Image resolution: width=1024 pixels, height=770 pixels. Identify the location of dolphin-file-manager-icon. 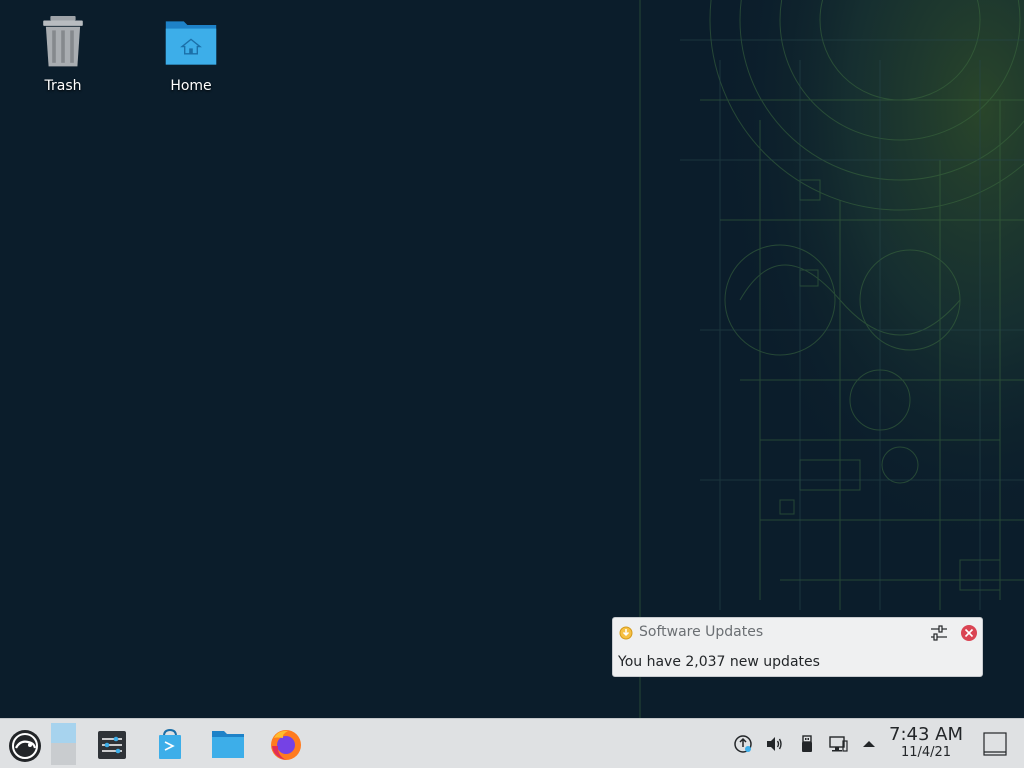
(228, 744).